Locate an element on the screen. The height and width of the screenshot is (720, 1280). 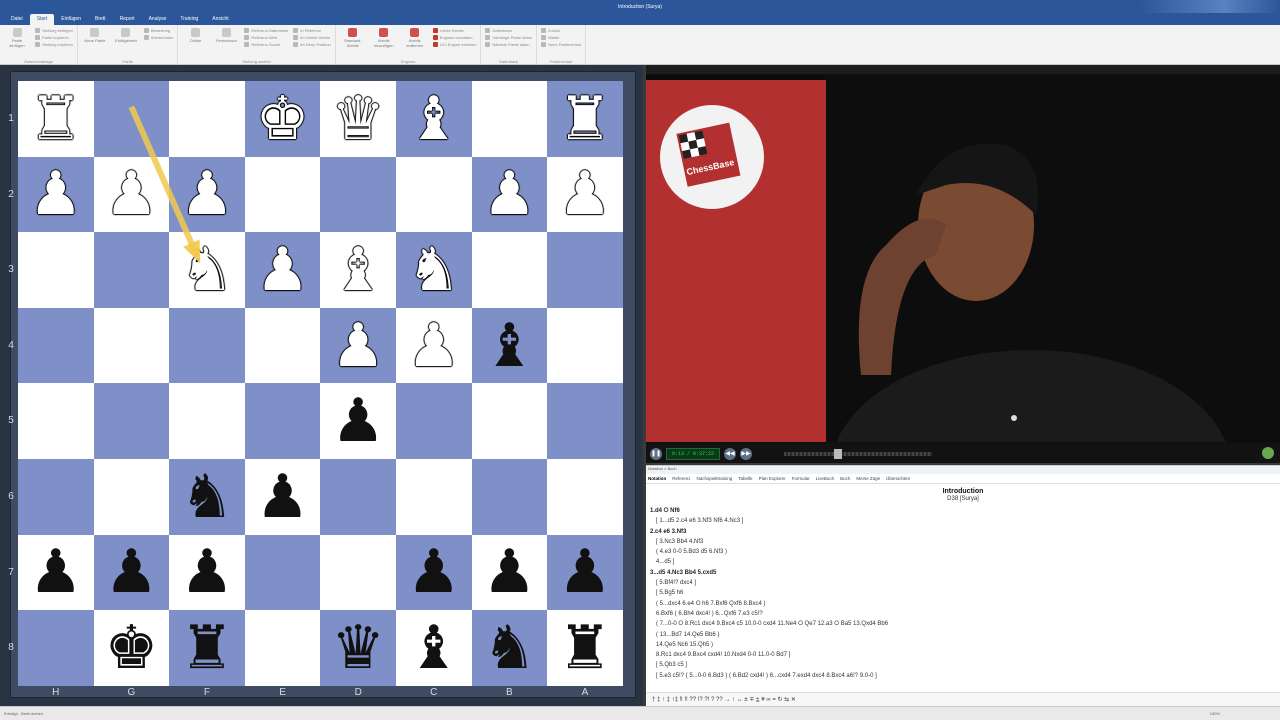
board-square-c7: ♟ is located at coordinates (433, 572).